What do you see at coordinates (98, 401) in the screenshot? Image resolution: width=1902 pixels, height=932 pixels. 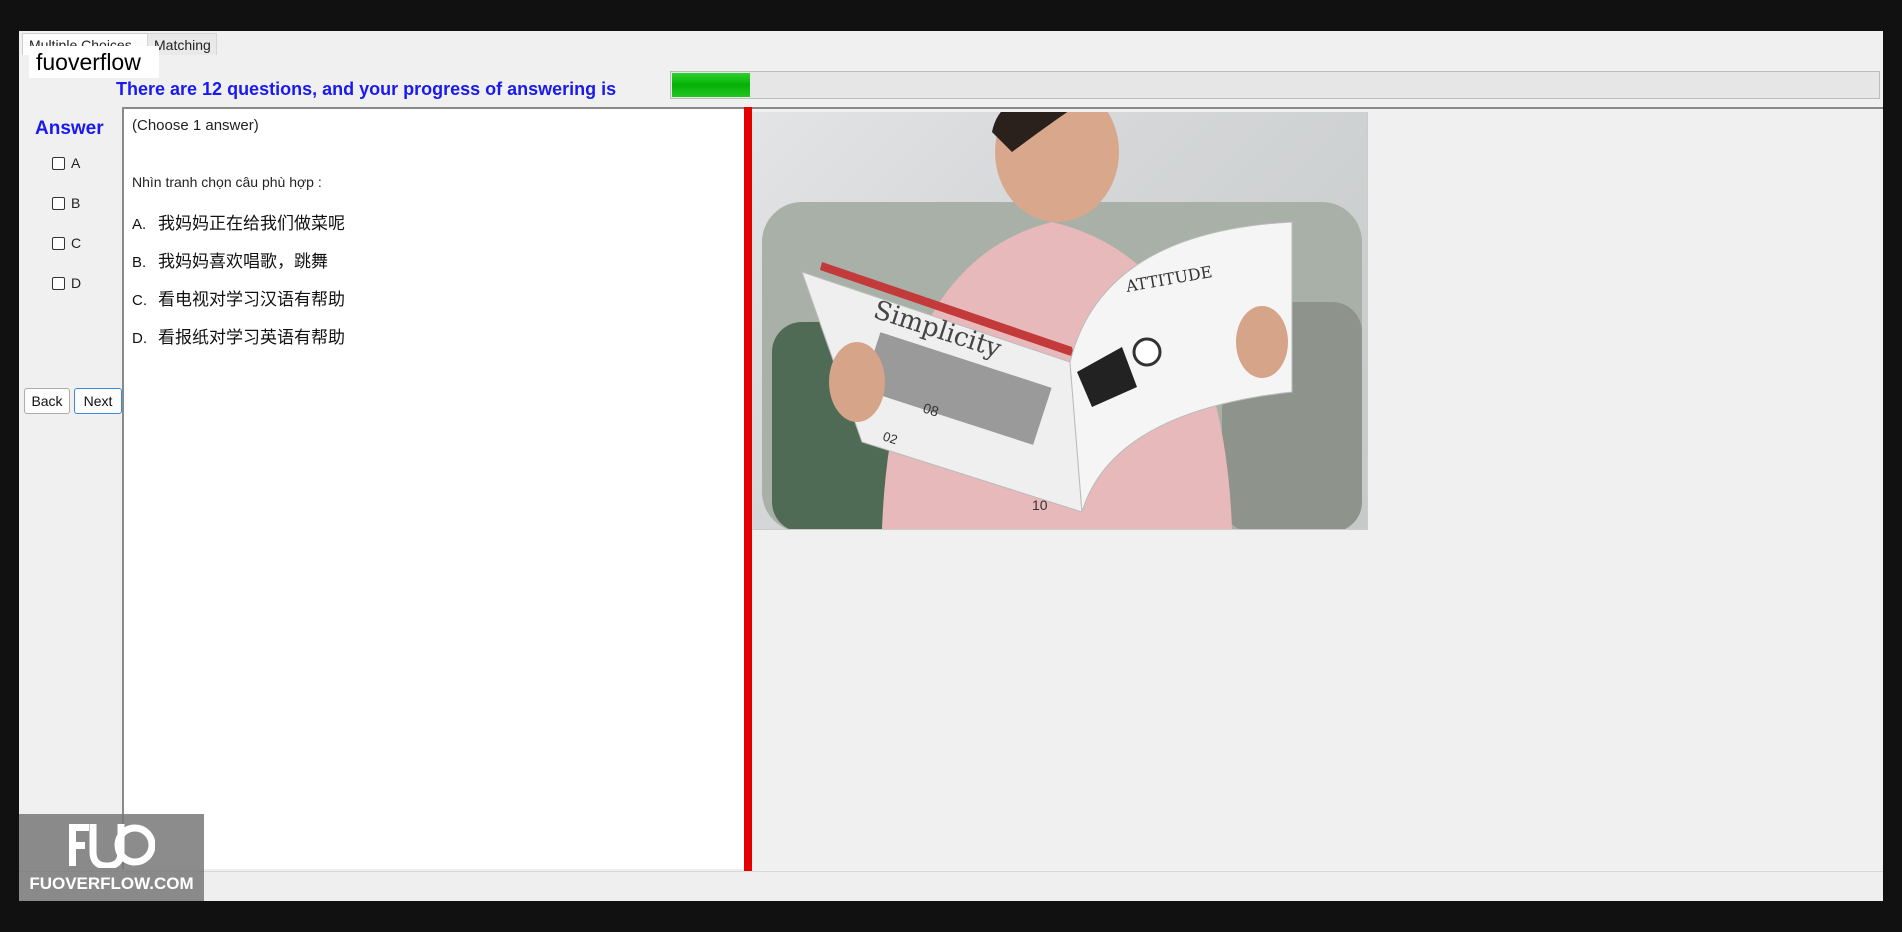 I see `next-button: Next` at bounding box center [98, 401].